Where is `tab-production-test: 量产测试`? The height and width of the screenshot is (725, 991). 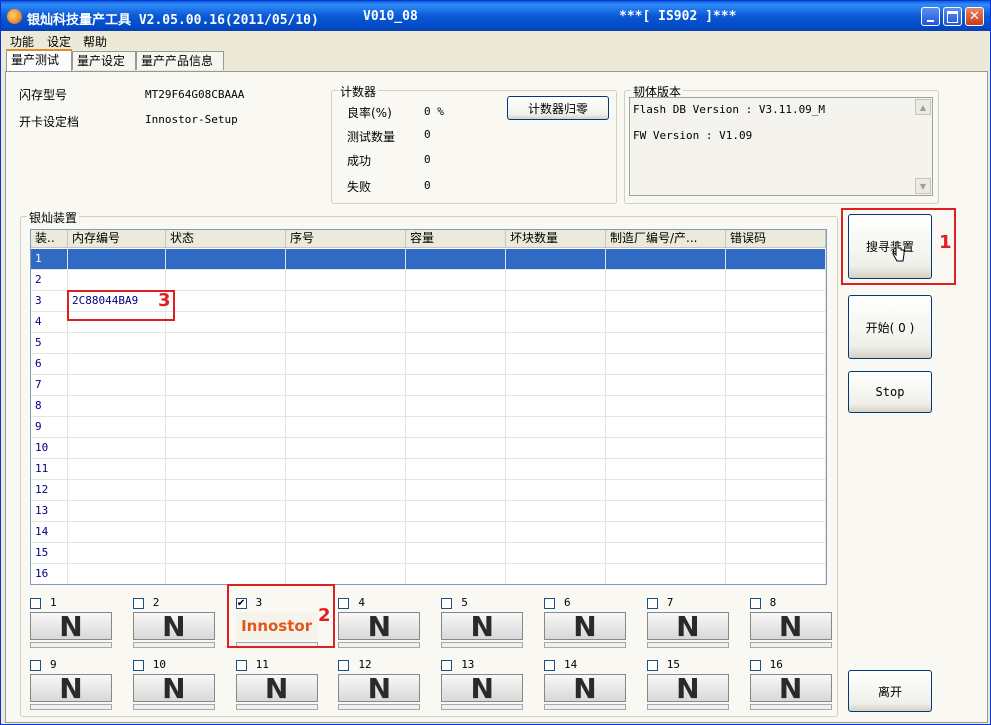 tab-production-test: 量产测试 is located at coordinates (39, 60).